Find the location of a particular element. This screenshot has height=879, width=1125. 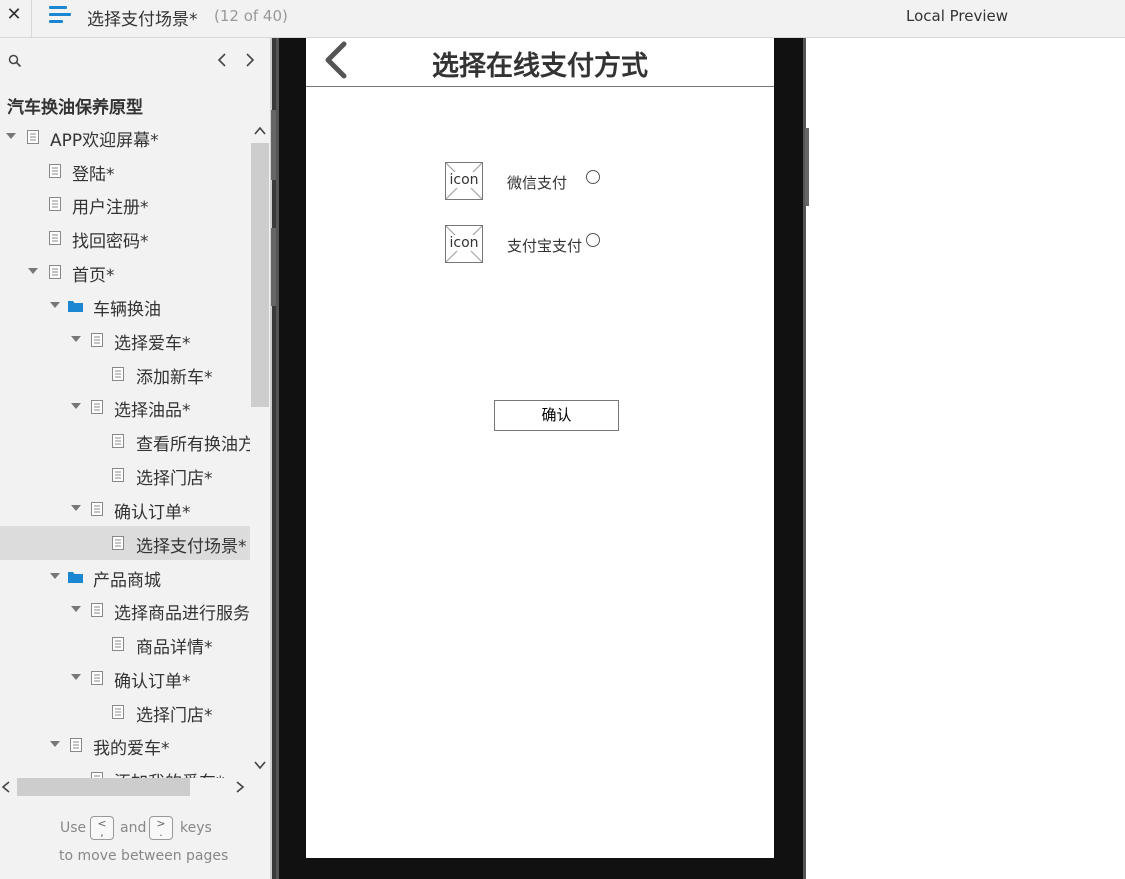

payment-option-label: 微信支付 is located at coordinates (537, 183).